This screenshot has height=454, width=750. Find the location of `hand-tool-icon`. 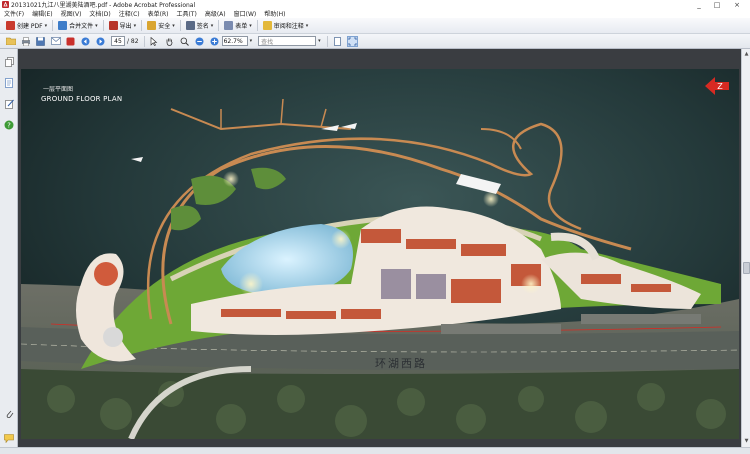

hand-tool-icon is located at coordinates (169, 41).